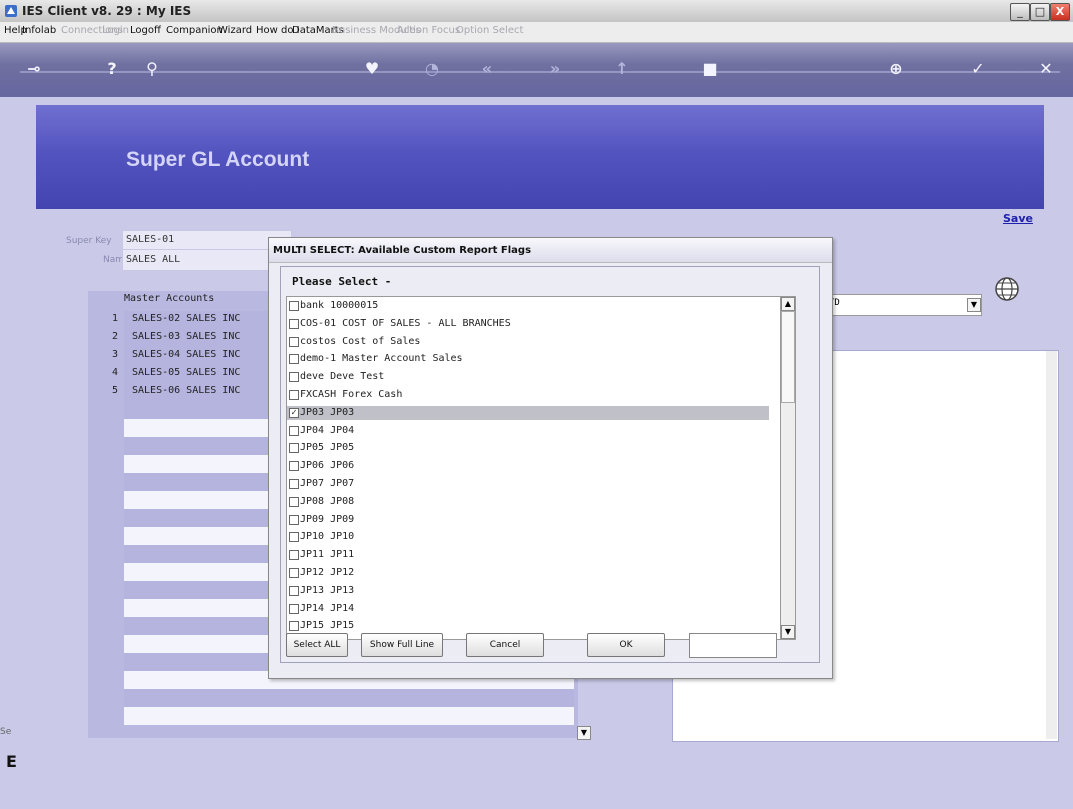  Describe the element at coordinates (528, 359) in the screenshot. I see `flag-list-item: demo-1 Master Account Sales` at that location.